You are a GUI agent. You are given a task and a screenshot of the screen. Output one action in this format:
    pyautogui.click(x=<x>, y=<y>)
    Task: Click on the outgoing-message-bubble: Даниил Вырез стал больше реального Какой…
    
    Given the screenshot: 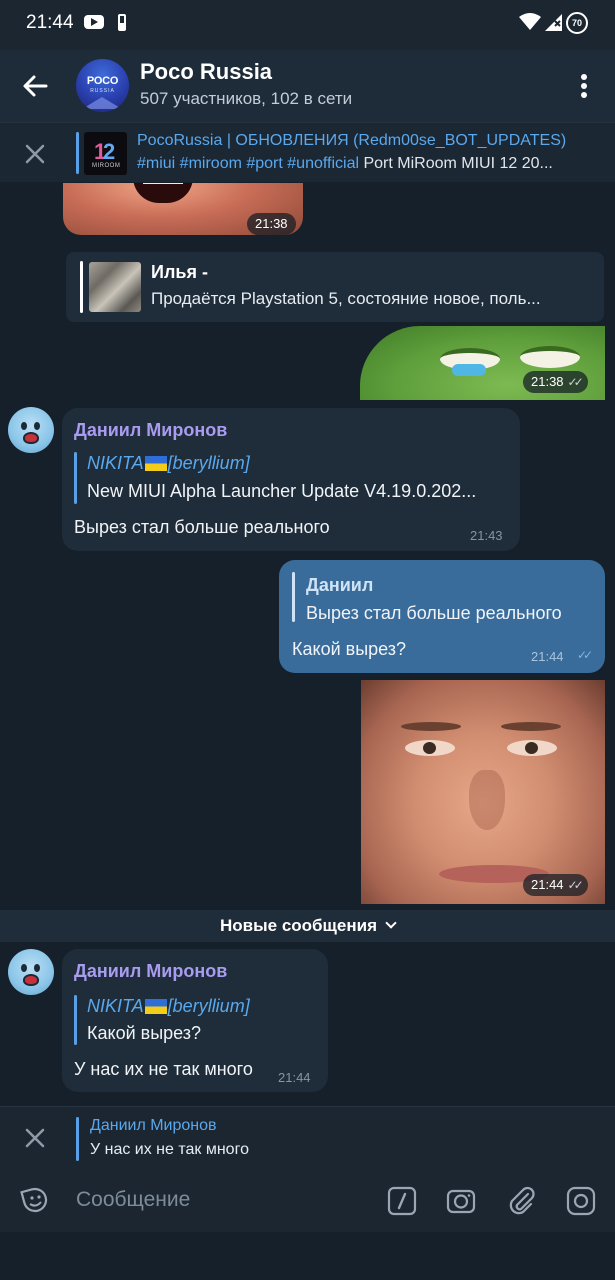 What is the action you would take?
    pyautogui.click(x=442, y=616)
    